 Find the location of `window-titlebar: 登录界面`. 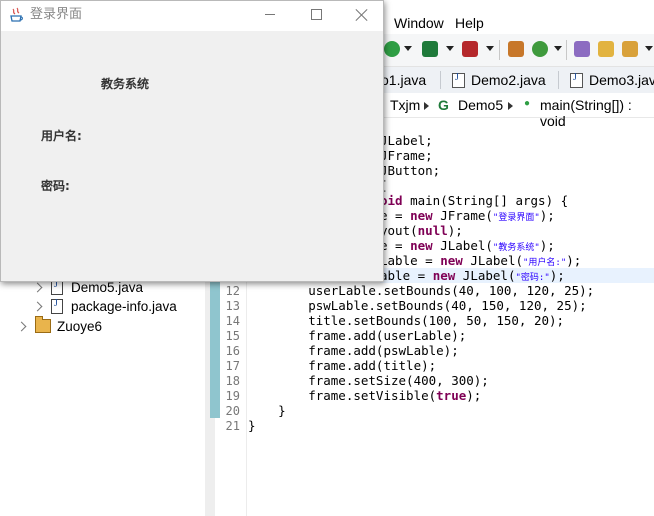

window-titlebar: 登录界面 is located at coordinates (192, 16).